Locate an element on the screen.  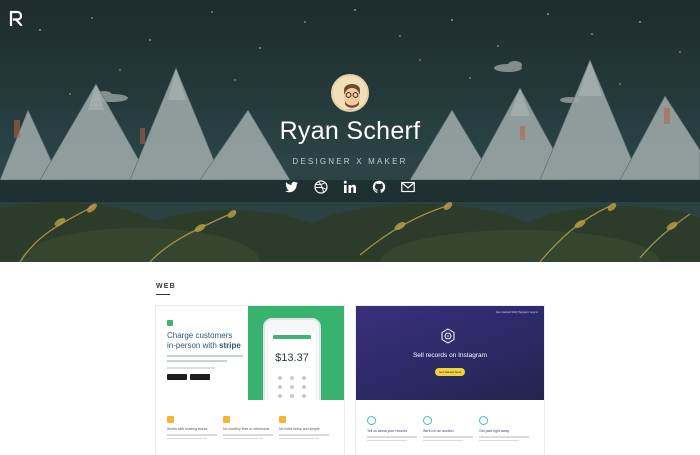
email-icon is located at coordinates (408, 187).